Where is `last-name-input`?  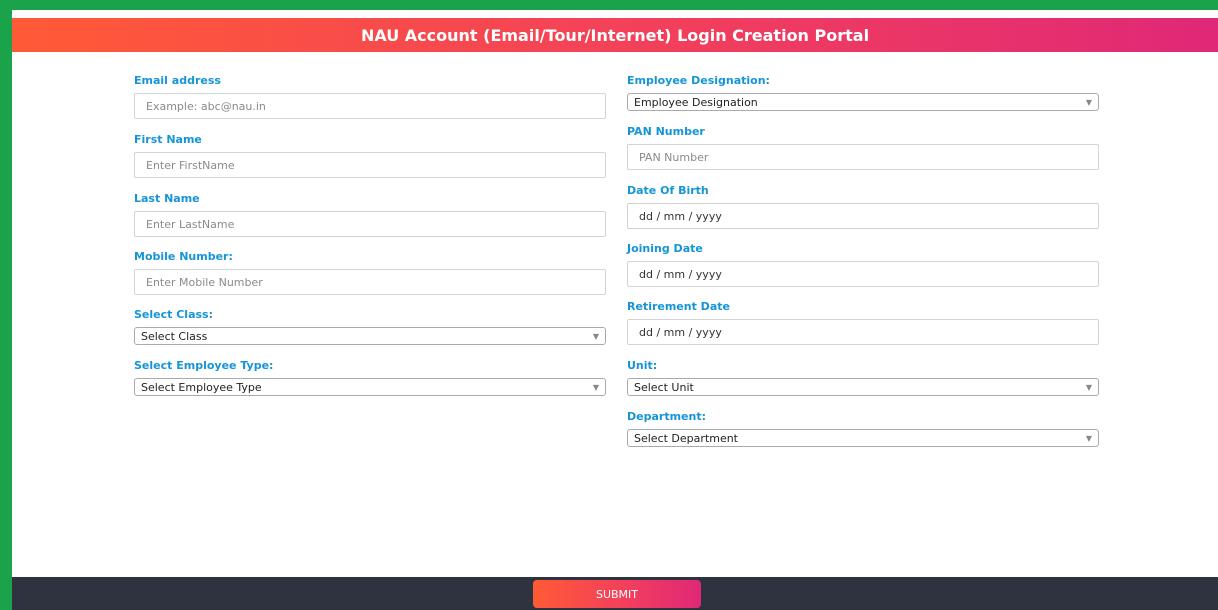 last-name-input is located at coordinates (370, 224).